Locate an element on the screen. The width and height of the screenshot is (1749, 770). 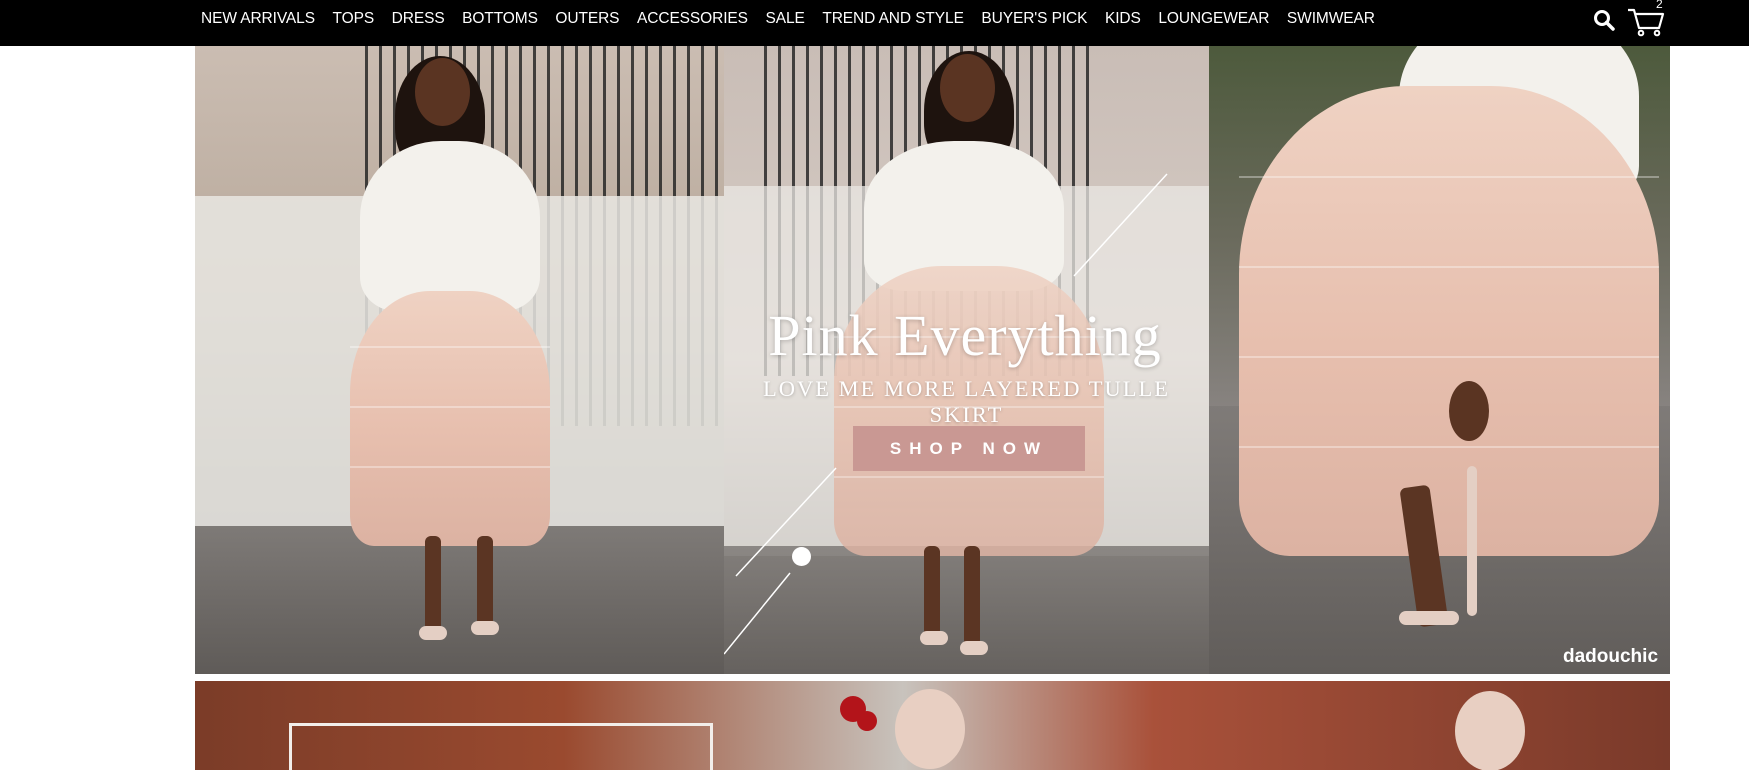
nav-item-sale: SALE is located at coordinates (784, 19).